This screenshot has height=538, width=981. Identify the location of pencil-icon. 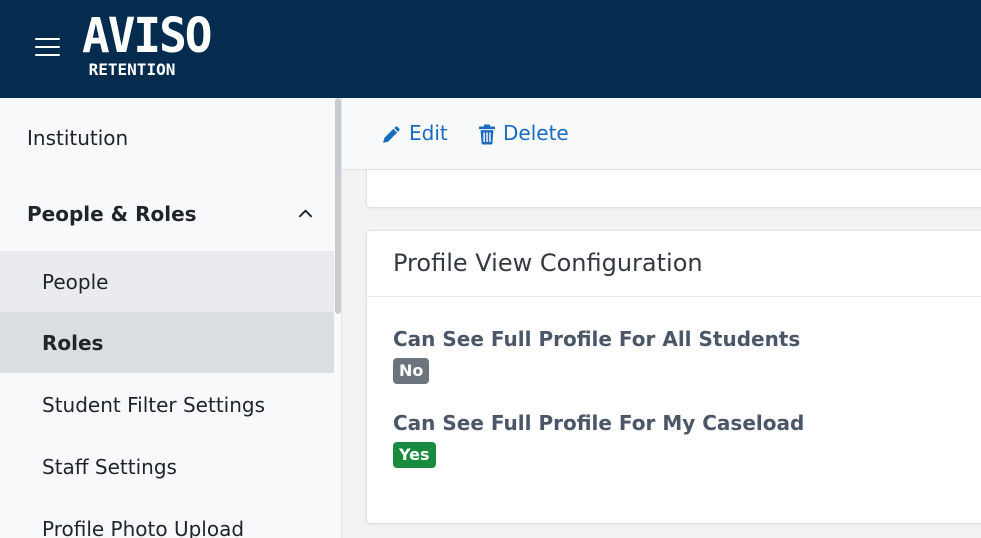
(391, 134).